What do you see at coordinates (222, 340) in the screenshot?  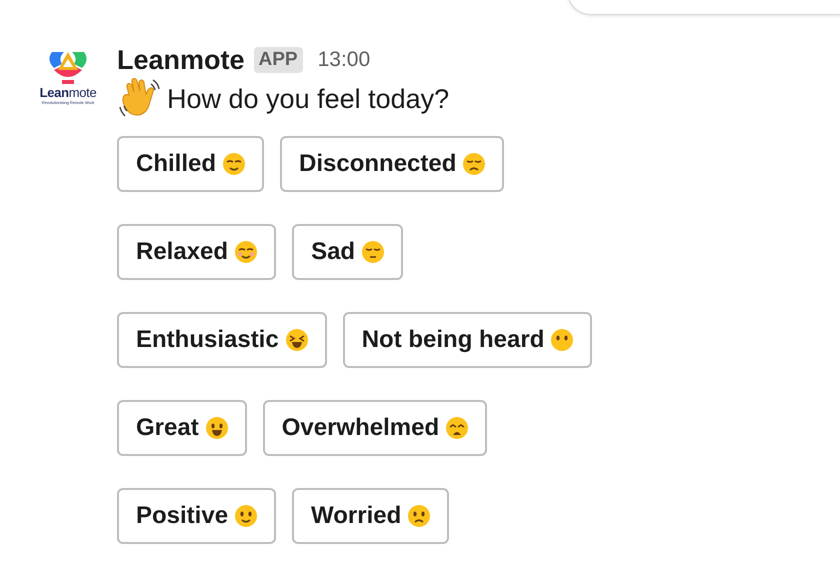 I see `mood-button: Enthusiastic` at bounding box center [222, 340].